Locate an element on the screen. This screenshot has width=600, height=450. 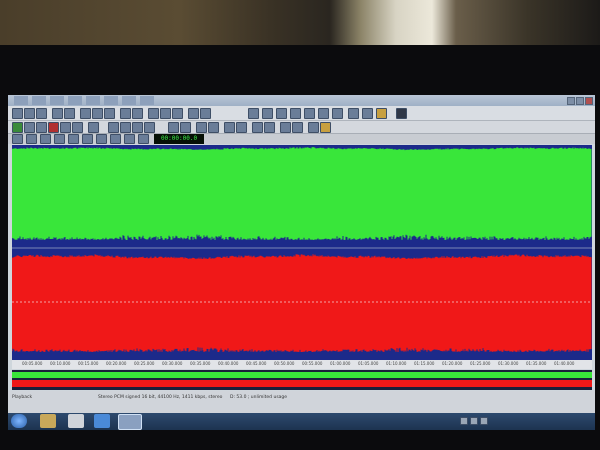
paste-icon is located at coordinates (109, 113).